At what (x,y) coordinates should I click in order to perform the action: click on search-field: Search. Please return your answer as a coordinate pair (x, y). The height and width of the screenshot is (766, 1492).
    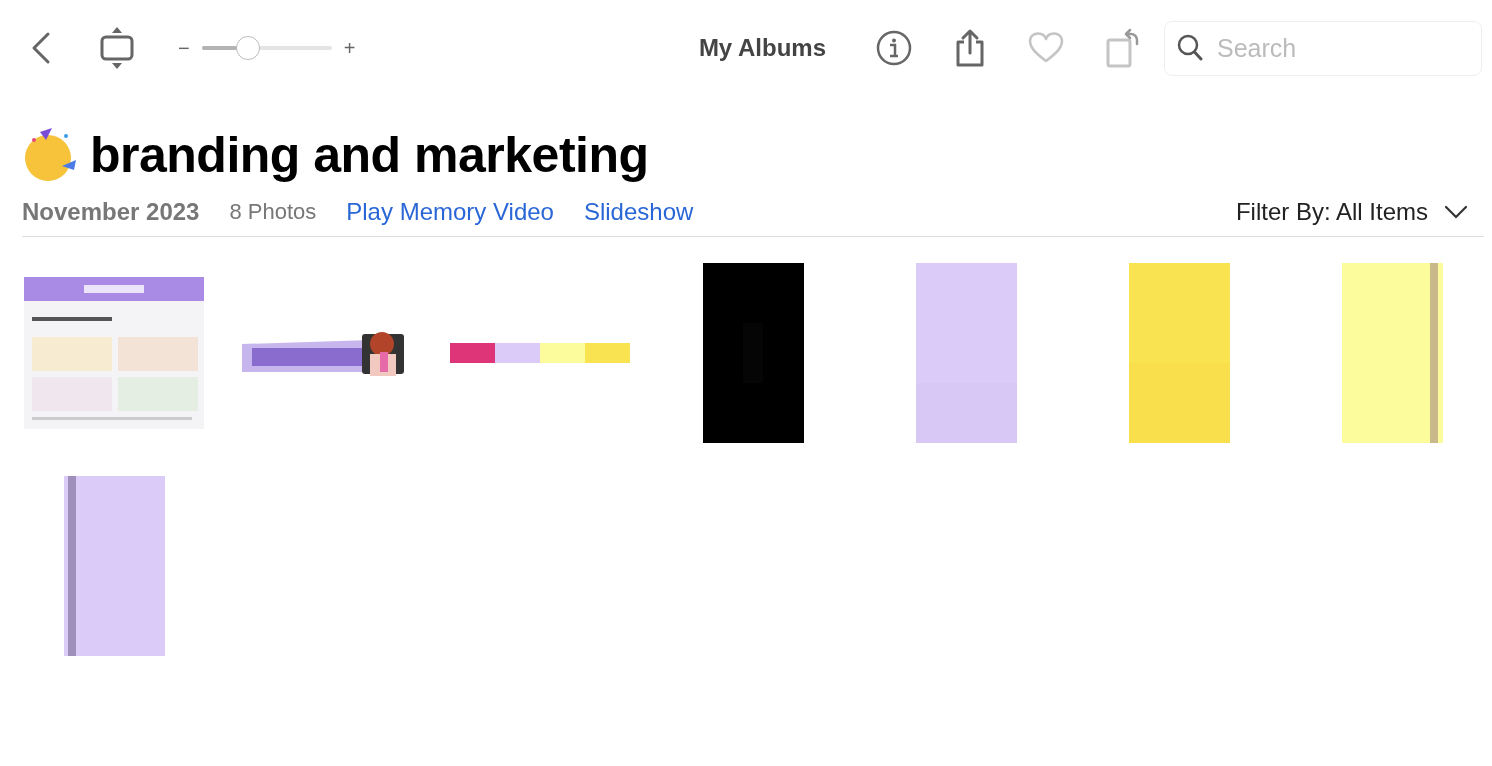
    Looking at the image, I should click on (1323, 48).